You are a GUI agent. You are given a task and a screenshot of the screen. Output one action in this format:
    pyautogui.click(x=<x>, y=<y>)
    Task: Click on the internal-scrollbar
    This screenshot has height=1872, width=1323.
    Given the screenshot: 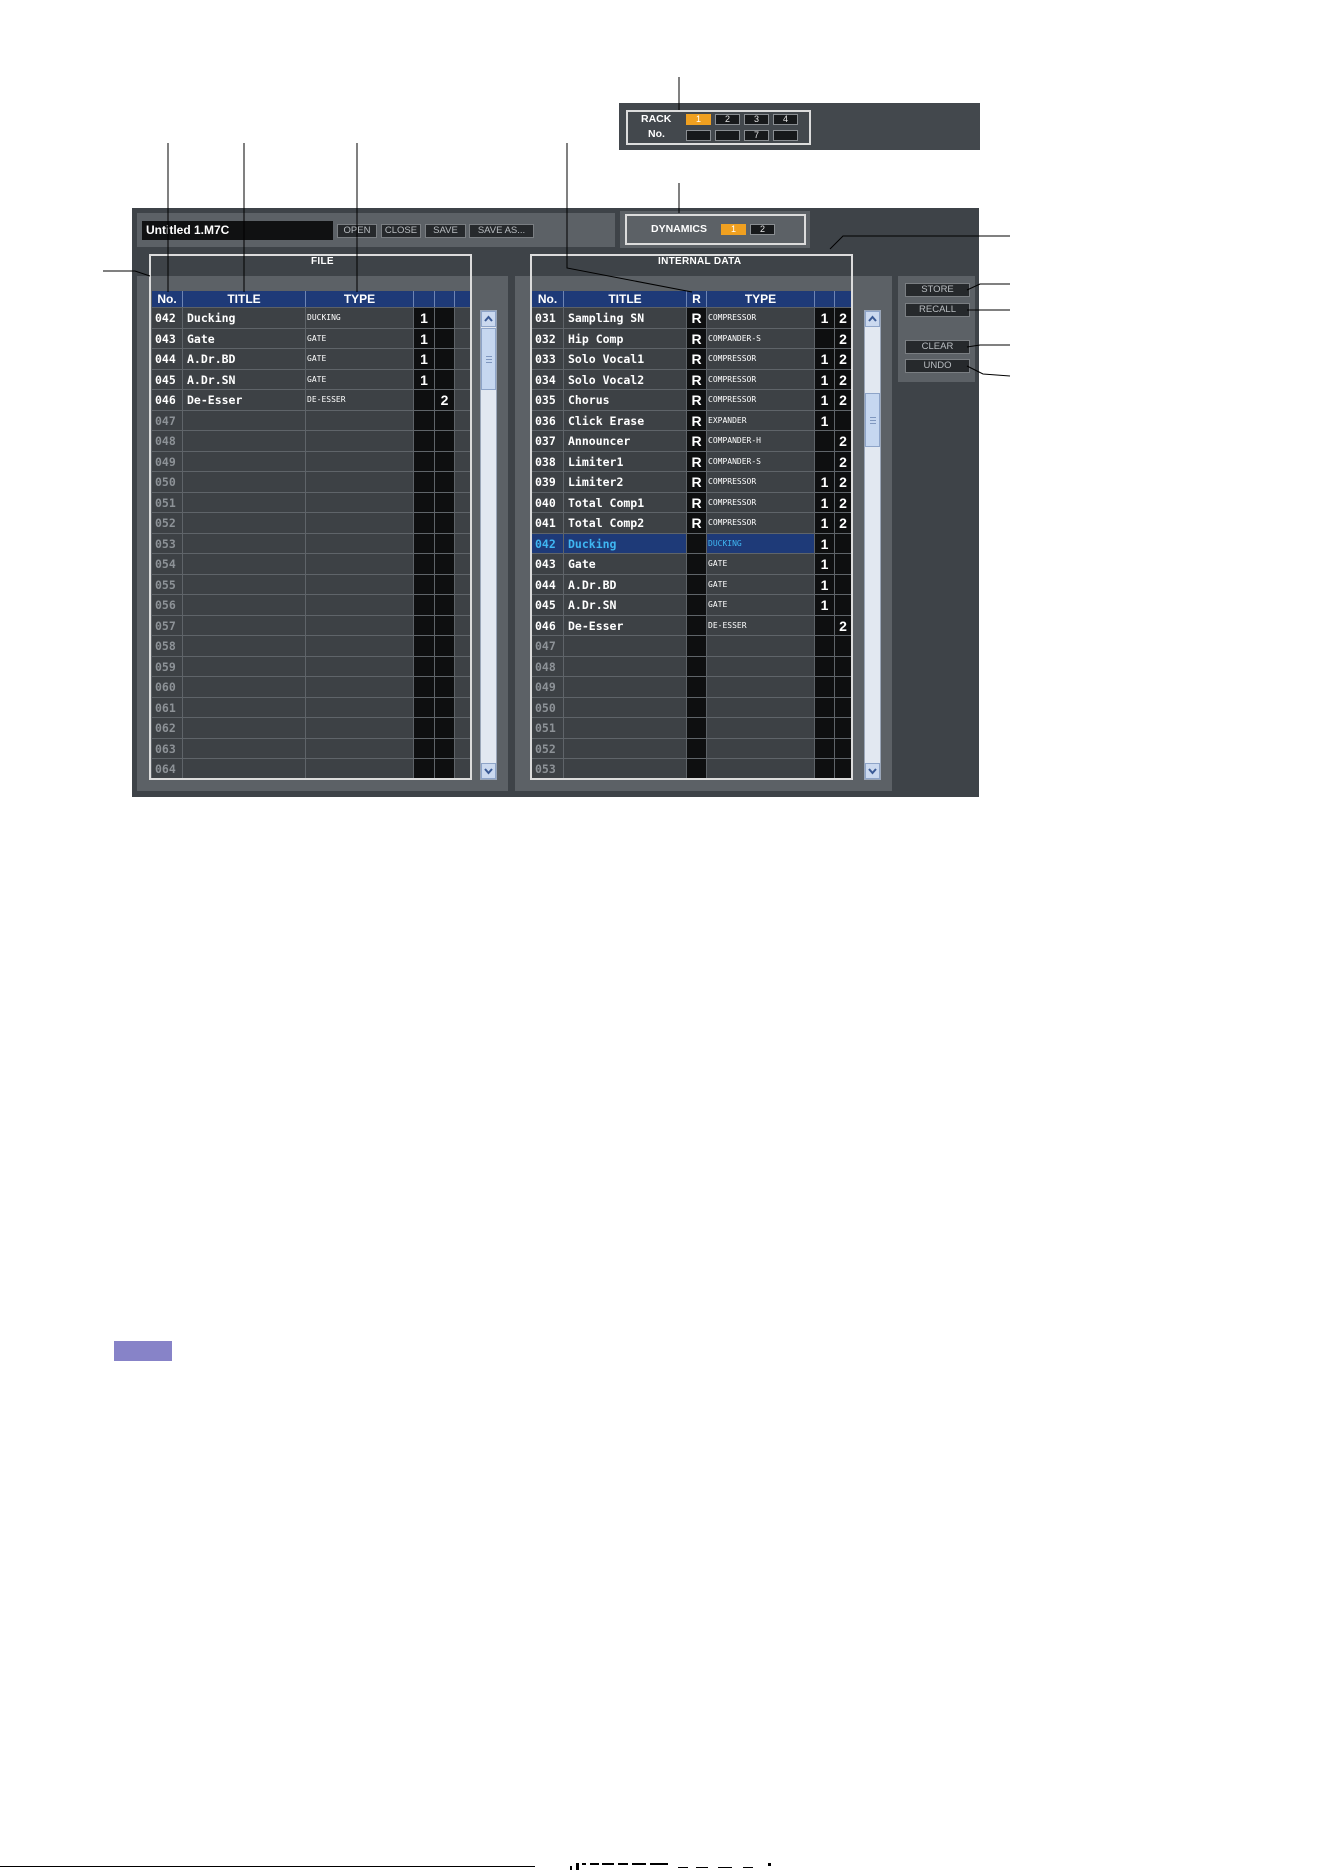 What is the action you would take?
    pyautogui.click(x=872, y=545)
    